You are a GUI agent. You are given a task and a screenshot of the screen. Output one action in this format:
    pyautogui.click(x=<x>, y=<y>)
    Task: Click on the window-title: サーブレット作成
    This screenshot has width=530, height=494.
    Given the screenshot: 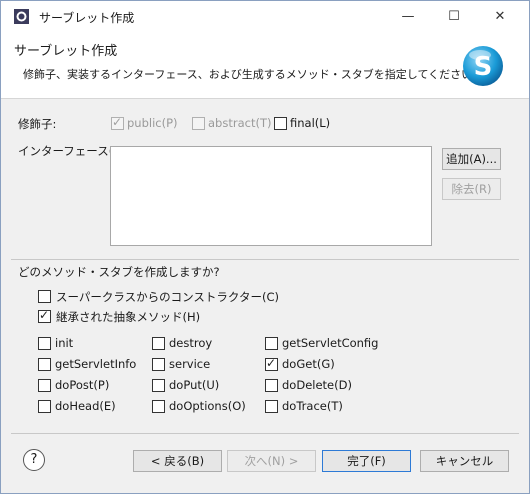 What is the action you would take?
    pyautogui.click(x=87, y=18)
    